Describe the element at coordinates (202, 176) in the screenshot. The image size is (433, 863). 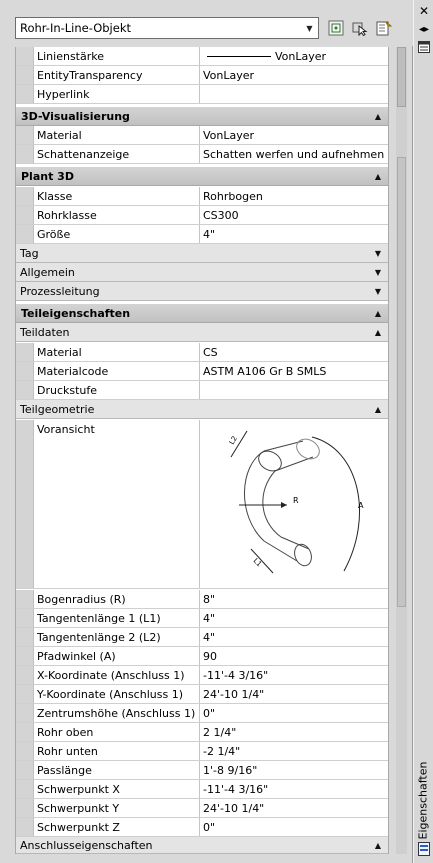
I see `category-plant-3d: Plant 3D ▲` at that location.